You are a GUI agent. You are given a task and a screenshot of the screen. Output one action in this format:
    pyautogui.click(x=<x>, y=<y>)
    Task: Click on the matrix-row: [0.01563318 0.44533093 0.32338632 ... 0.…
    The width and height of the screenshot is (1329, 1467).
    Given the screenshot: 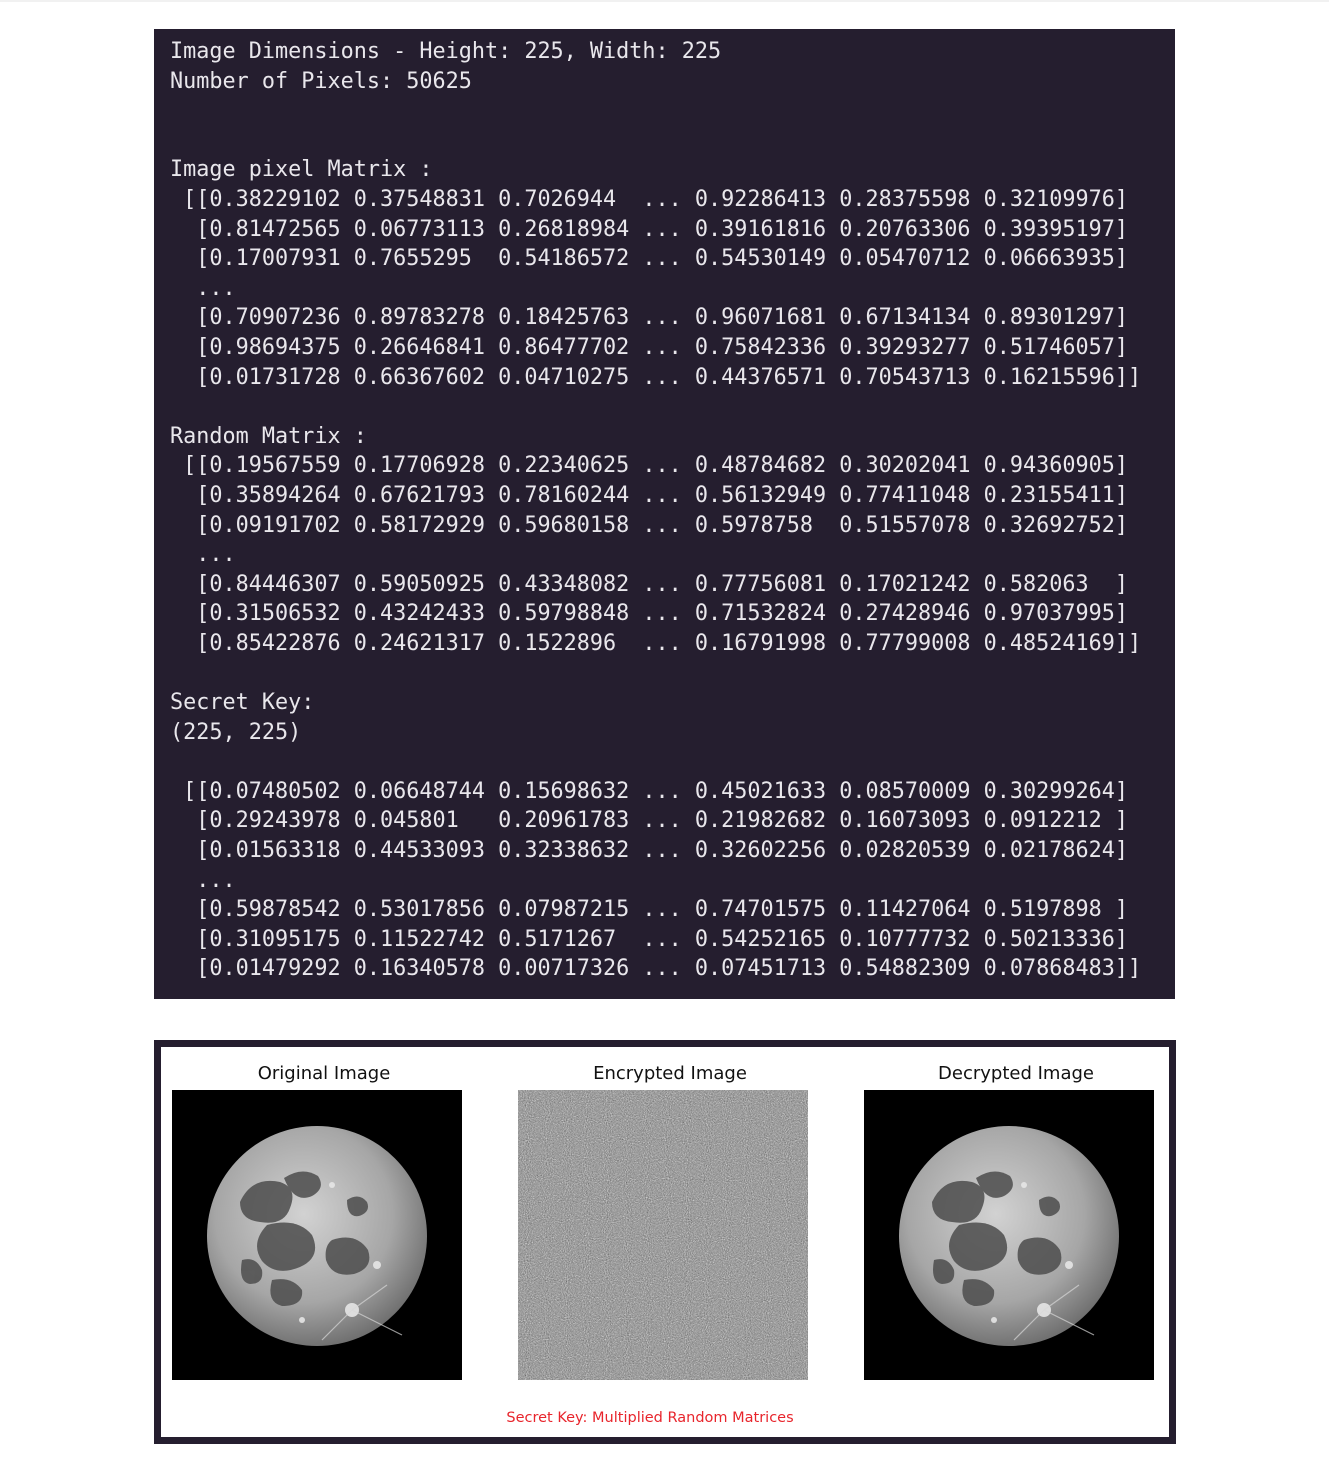 What is the action you would take?
    pyautogui.click(x=649, y=851)
    